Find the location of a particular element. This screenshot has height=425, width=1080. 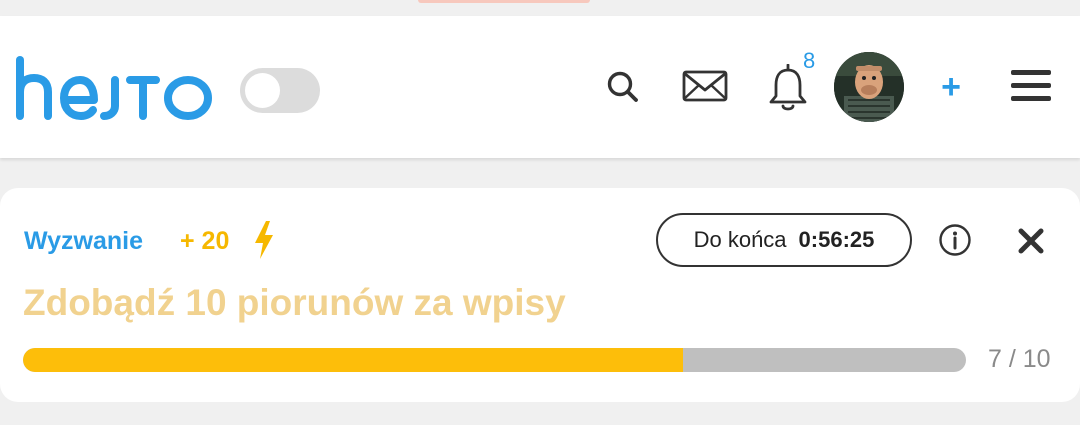

time-remaining-pill: Do końca 0:56:25 is located at coordinates (784, 240).